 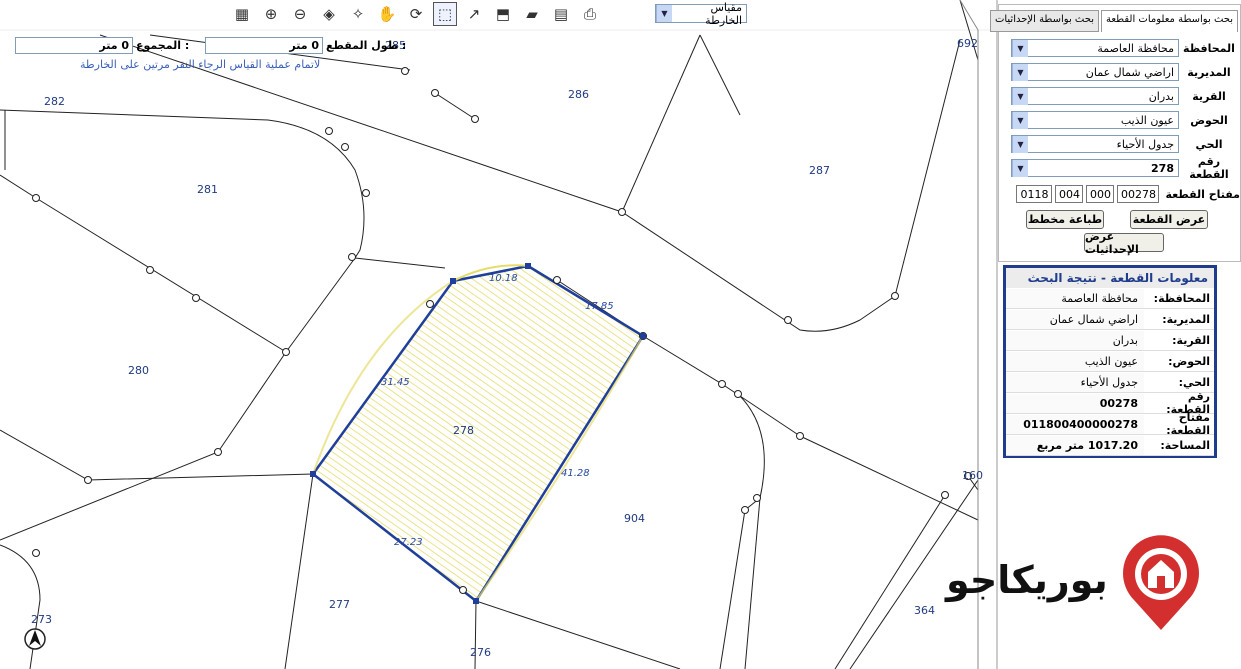 What do you see at coordinates (366, 45) in the screenshot?
I see `measure-segment-label: طول المقطع :` at bounding box center [366, 45].